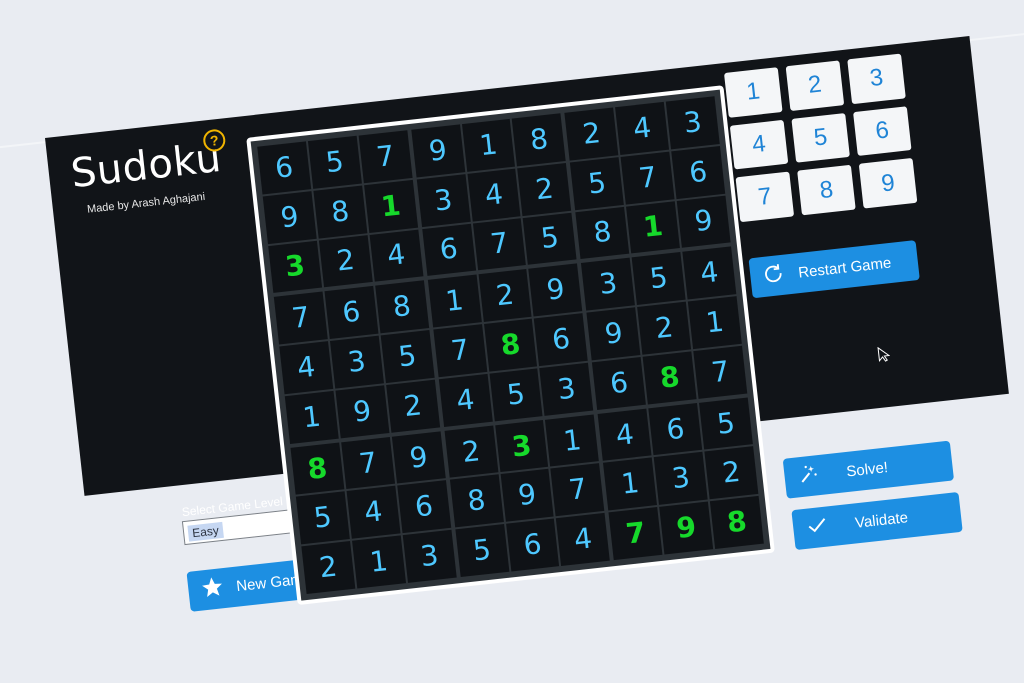 The image size is (1024, 683). I want to click on app-title: Sudoku, so click(146, 166).